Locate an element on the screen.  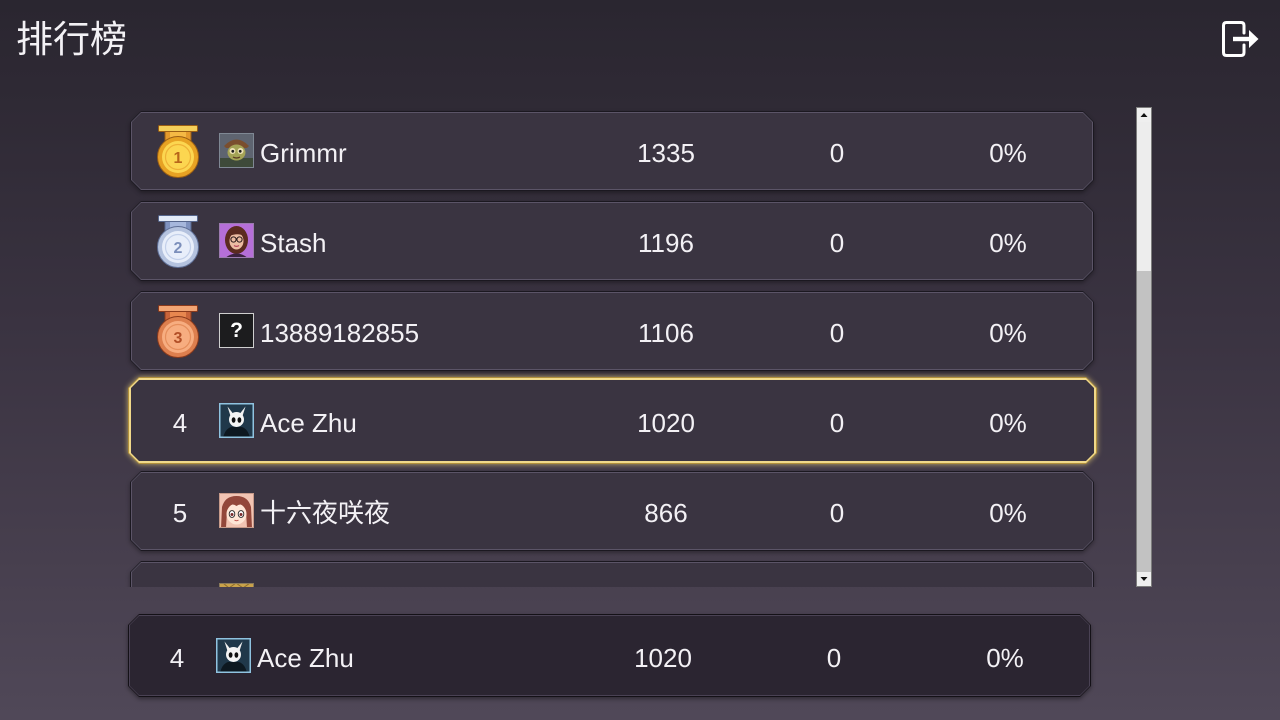
player-score: 1106 is located at coordinates (666, 333).